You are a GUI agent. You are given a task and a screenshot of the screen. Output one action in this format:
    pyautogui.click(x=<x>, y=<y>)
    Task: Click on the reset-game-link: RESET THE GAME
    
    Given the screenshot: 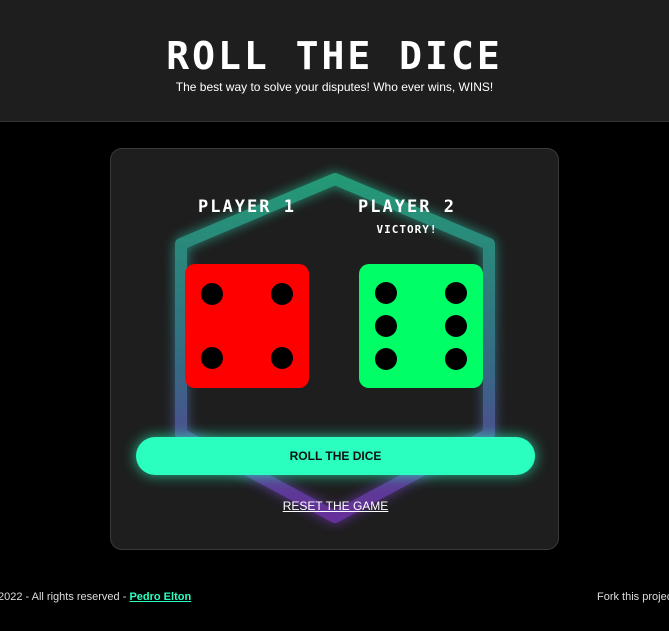 What is the action you would take?
    pyautogui.click(x=334, y=506)
    